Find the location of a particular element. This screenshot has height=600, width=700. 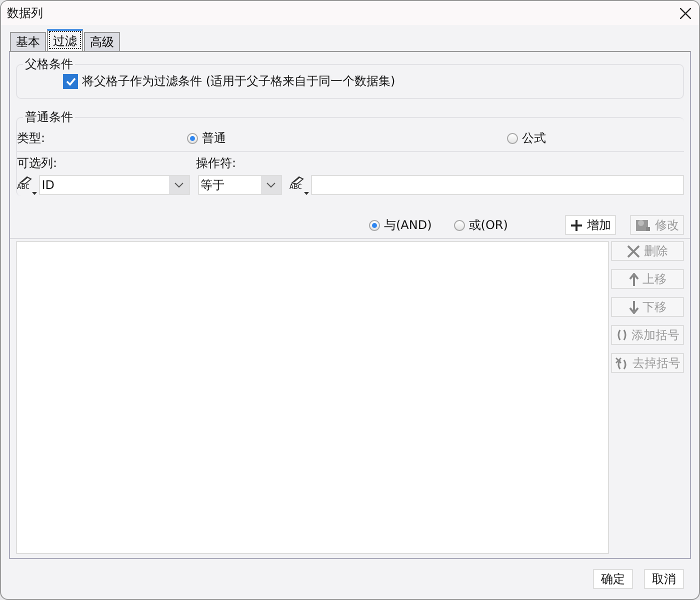

type-label: 类型: is located at coordinates (31, 138).